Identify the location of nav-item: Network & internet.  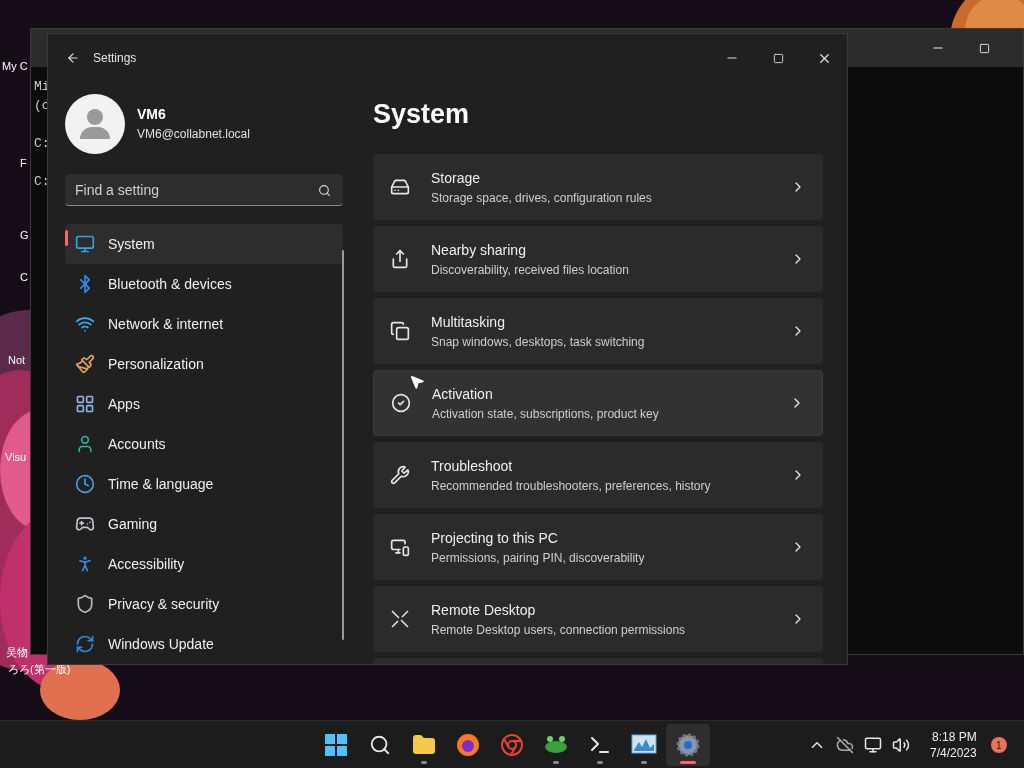
(204, 324).